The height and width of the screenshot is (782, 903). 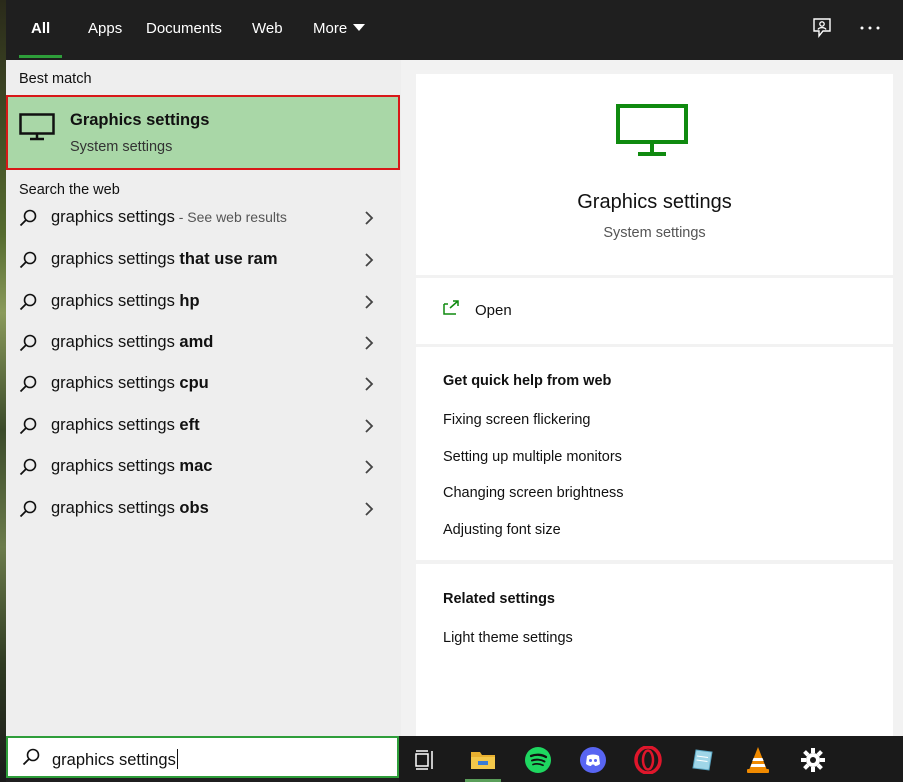 I want to click on web-result-bold: obs, so click(x=194, y=508).